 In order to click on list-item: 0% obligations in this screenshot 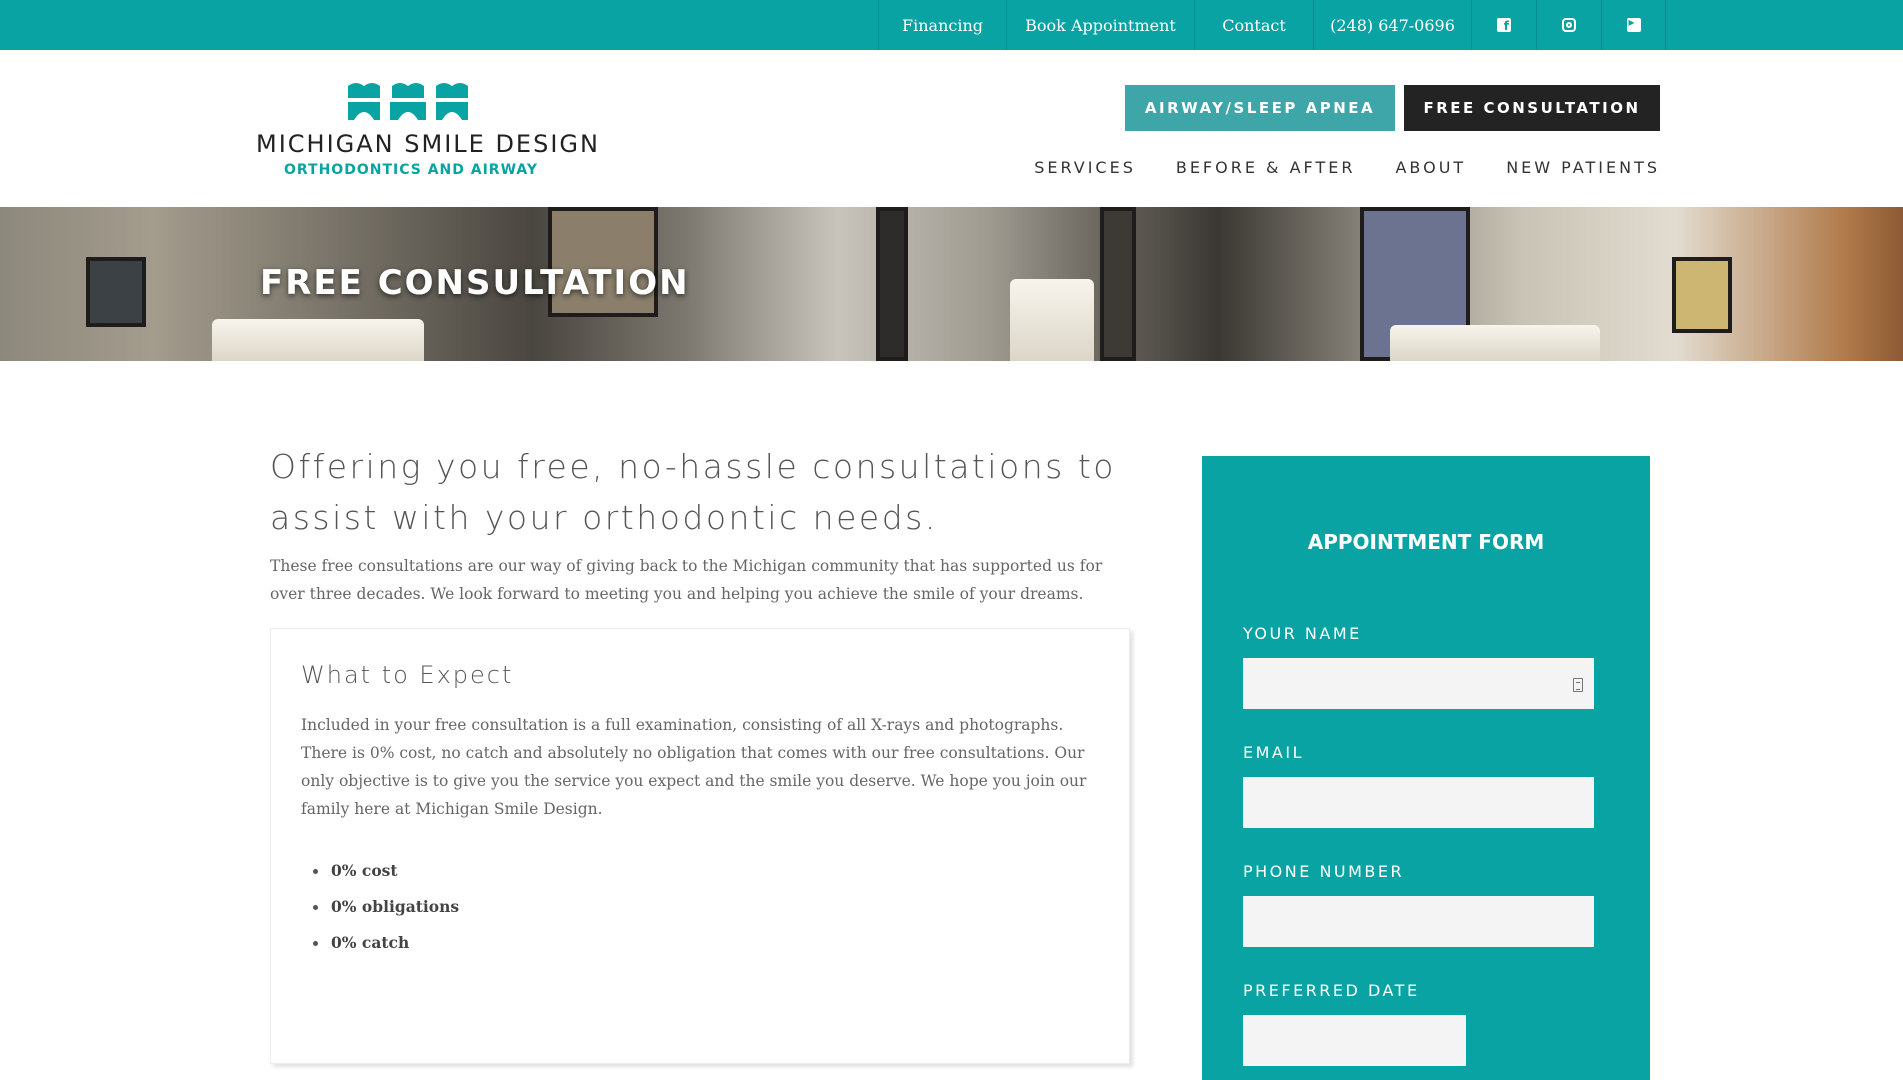, I will do `click(380, 907)`.